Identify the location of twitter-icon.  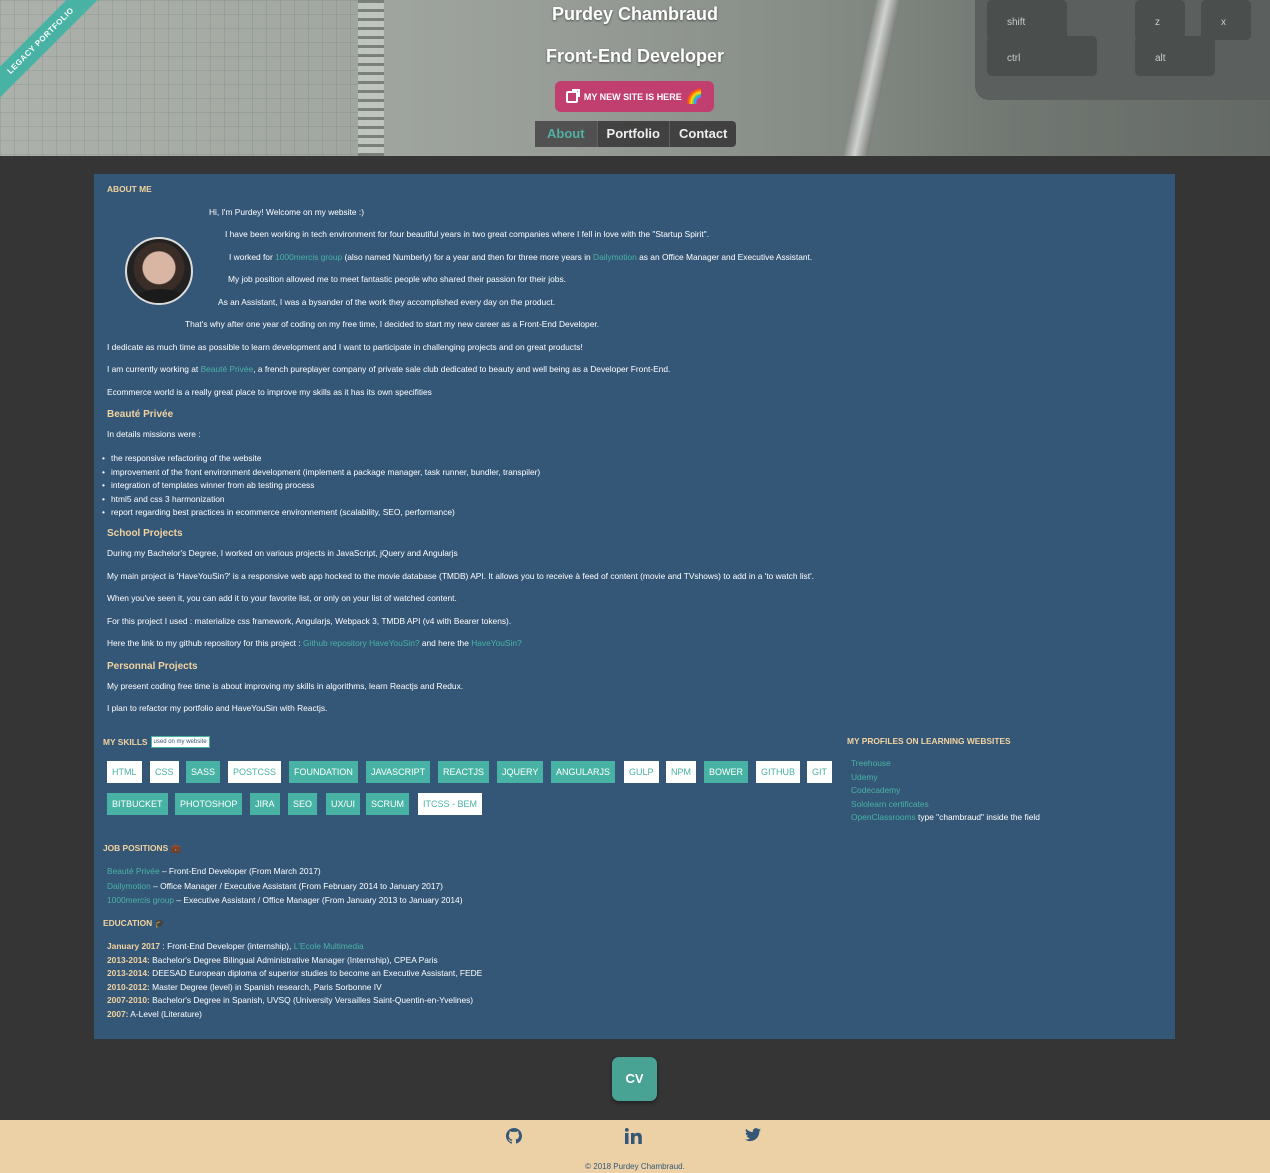
(753, 1137).